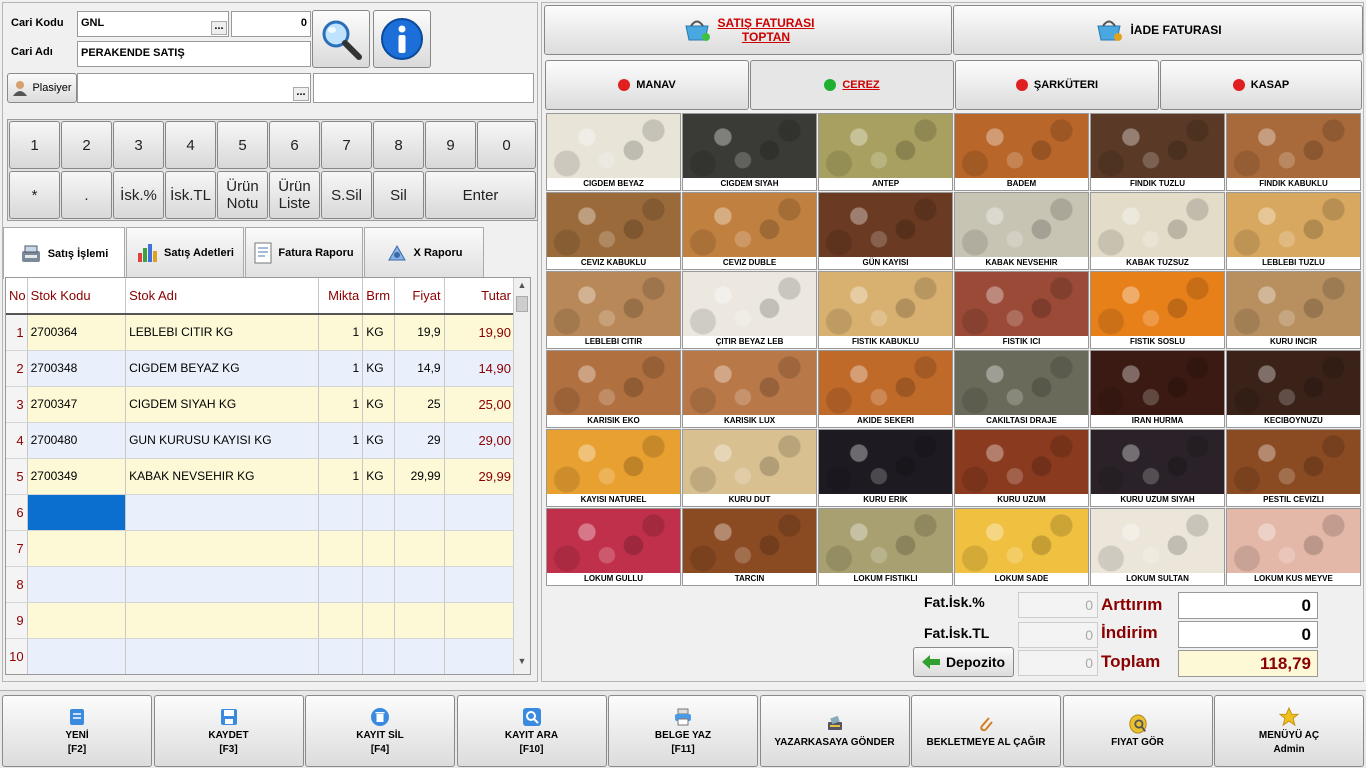 The height and width of the screenshot is (768, 1366). Describe the element at coordinates (613, 231) in the screenshot. I see `product-tile: CEVIZ KABUKLU` at that location.